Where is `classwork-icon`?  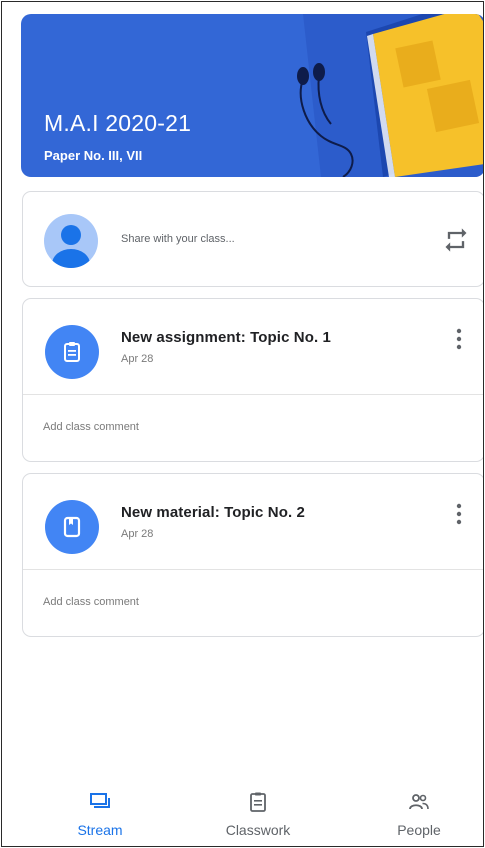
classwork-icon is located at coordinates (258, 802).